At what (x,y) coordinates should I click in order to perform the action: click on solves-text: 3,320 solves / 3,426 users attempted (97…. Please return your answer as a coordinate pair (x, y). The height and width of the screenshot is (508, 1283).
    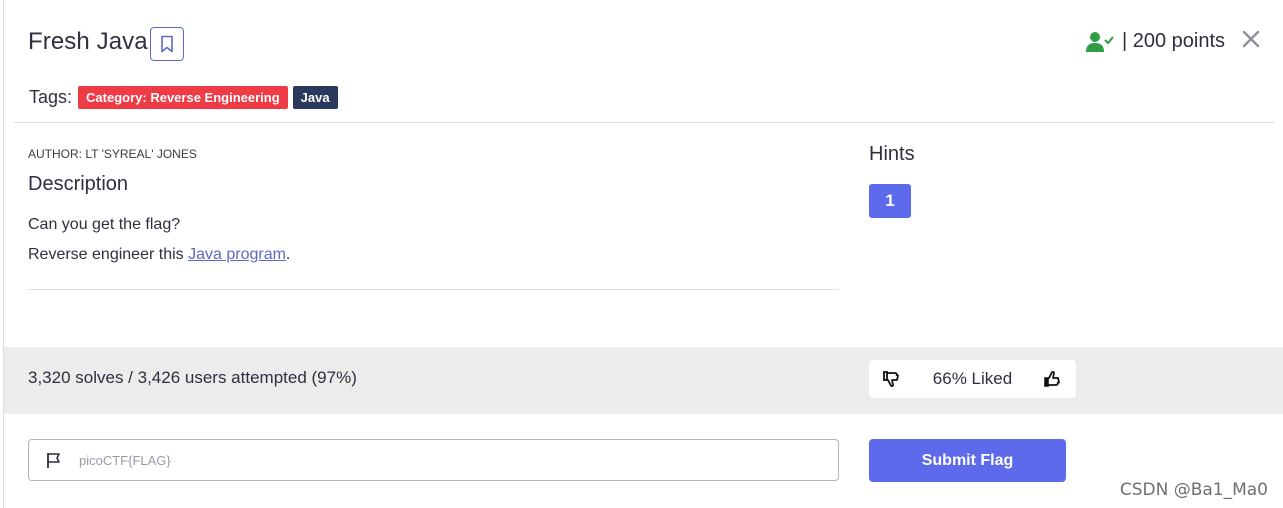
    Looking at the image, I should click on (192, 377).